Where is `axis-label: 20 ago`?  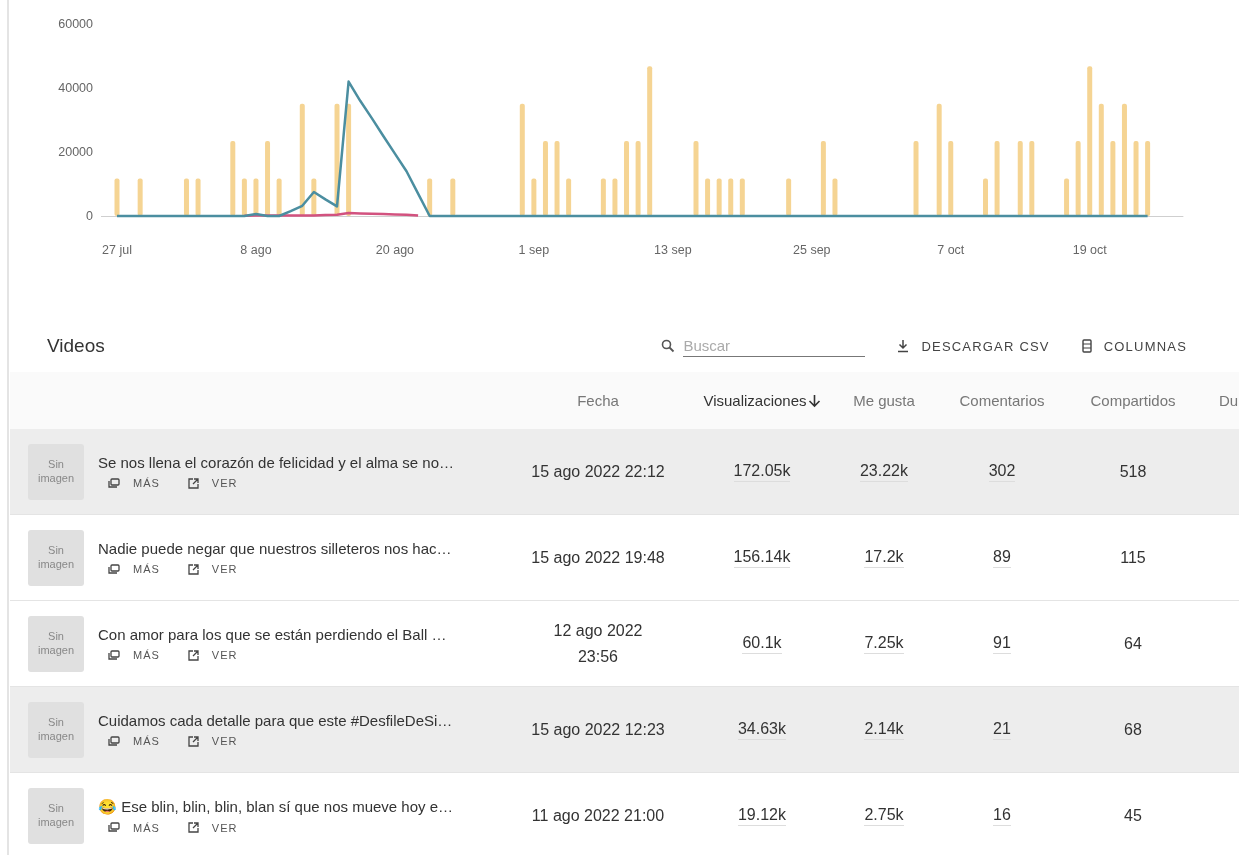
axis-label: 20 ago is located at coordinates (395, 250).